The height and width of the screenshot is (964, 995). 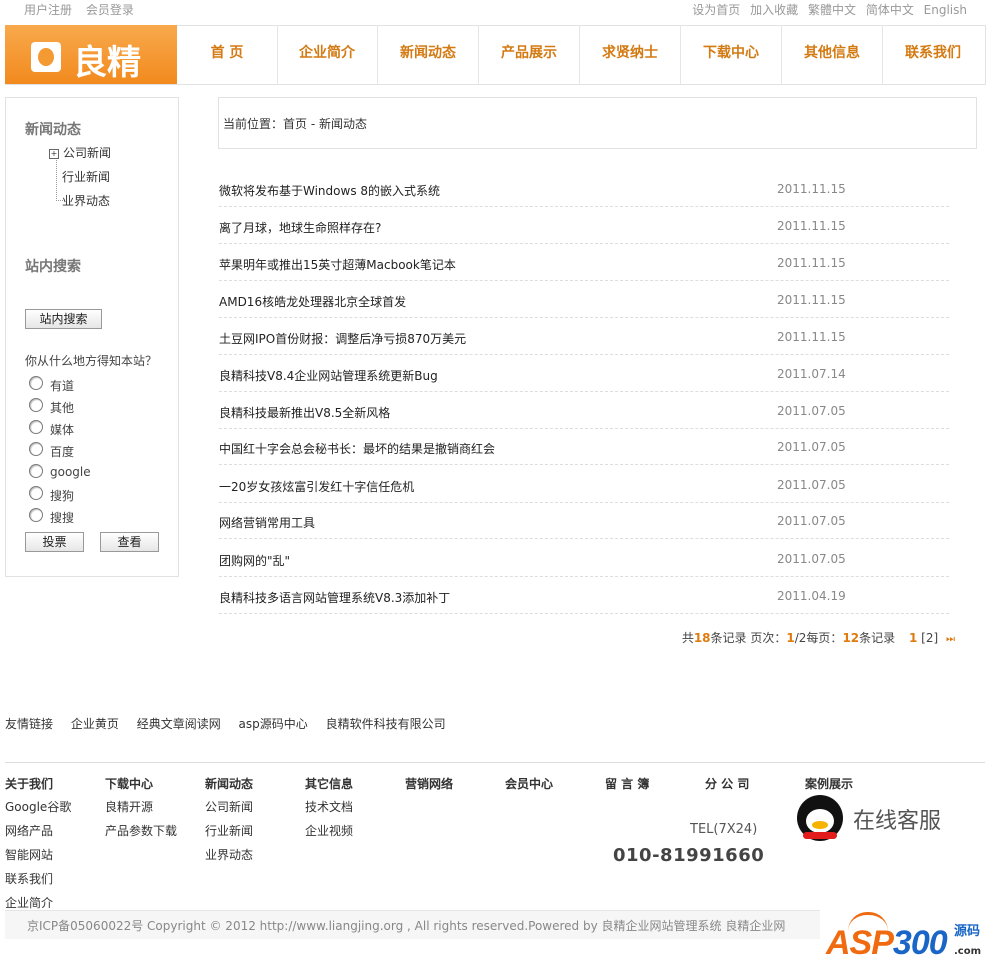 What do you see at coordinates (63, 319) in the screenshot?
I see `site-search-button: 站内搜索` at bounding box center [63, 319].